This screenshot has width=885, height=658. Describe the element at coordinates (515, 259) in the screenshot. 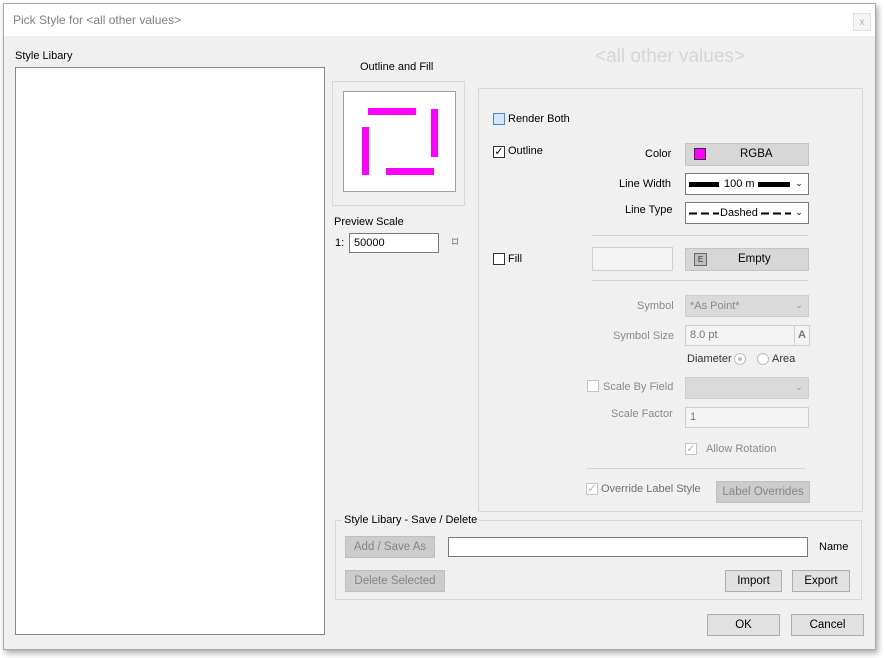

I see `fill-label: Fill` at that location.